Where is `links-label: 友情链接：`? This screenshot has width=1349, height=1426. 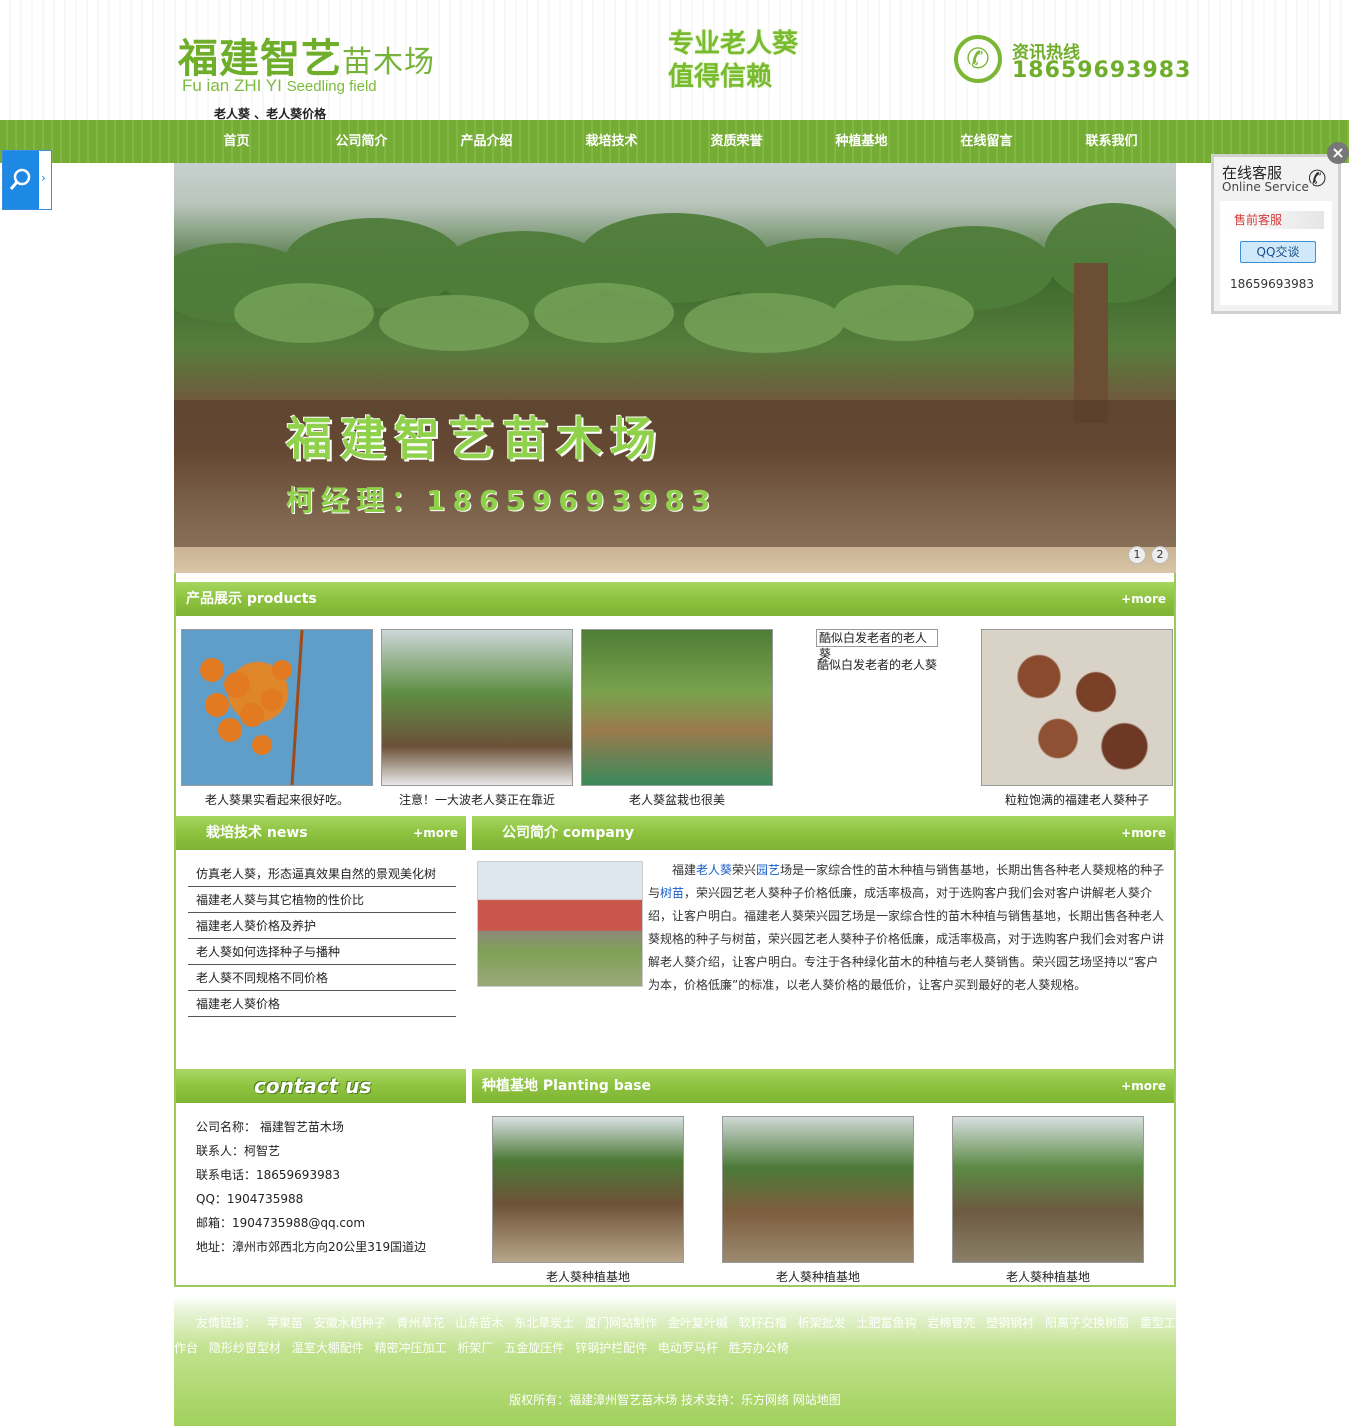 links-label: 友情链接： is located at coordinates (226, 1323).